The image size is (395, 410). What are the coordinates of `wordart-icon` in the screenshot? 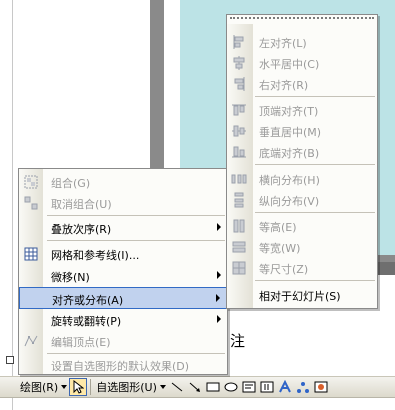 It's located at (285, 387).